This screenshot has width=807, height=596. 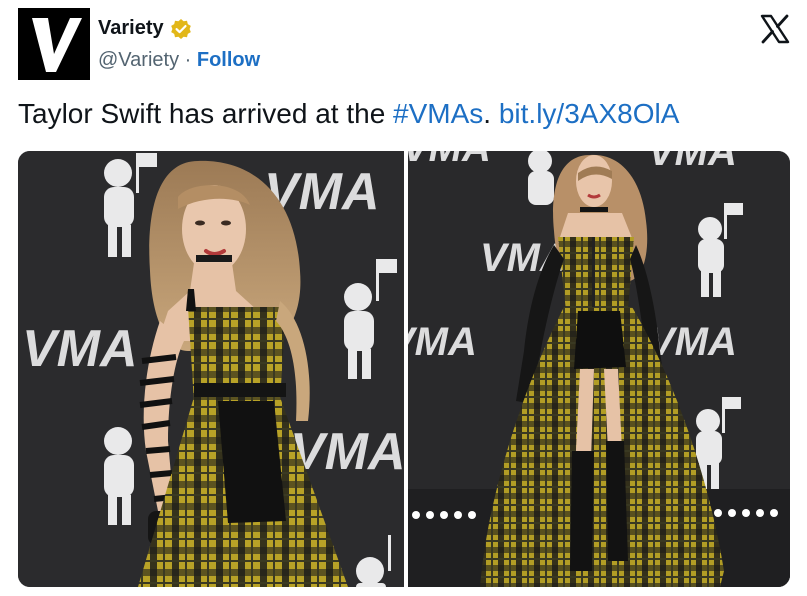 I want to click on tweet-header: Variety @Variety · Follow, so click(x=408, y=44).